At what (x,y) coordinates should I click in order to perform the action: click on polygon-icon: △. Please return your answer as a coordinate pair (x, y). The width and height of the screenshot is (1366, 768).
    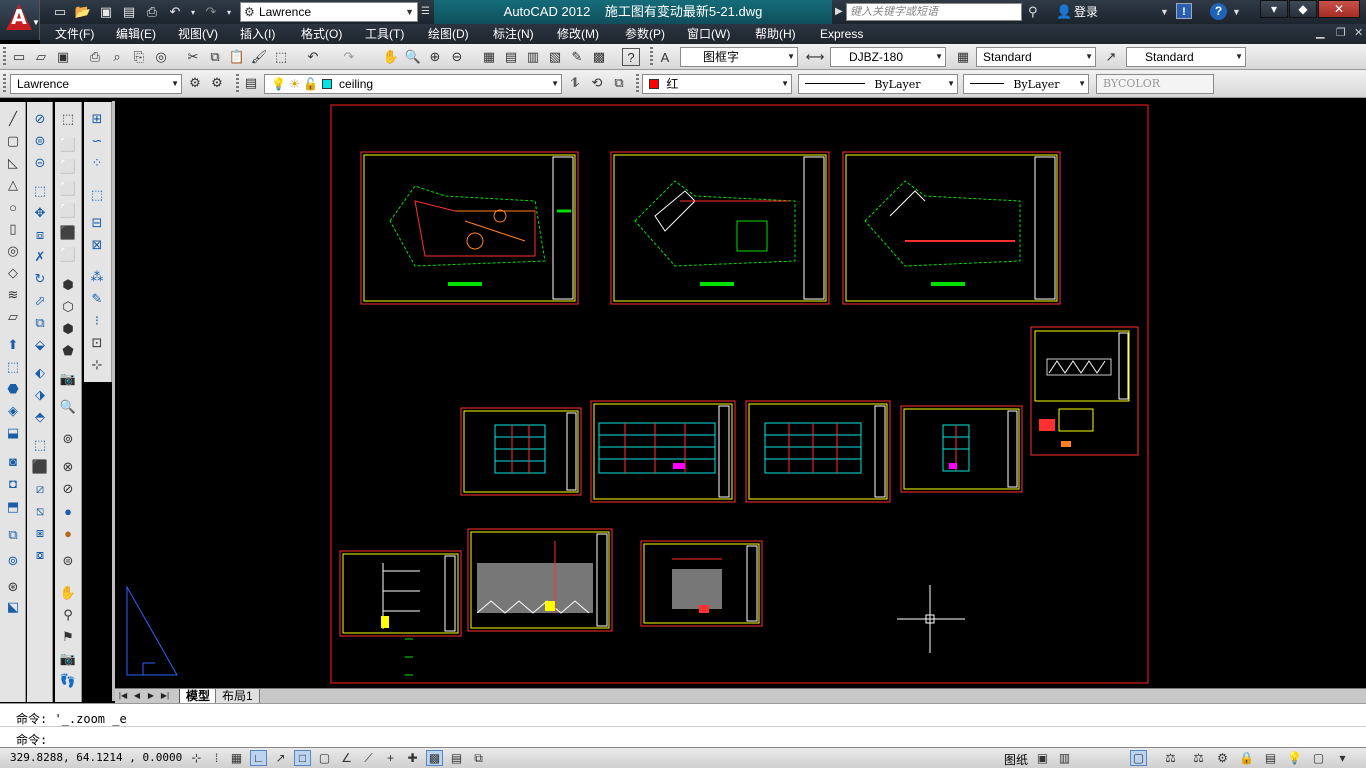
    Looking at the image, I should click on (13, 185).